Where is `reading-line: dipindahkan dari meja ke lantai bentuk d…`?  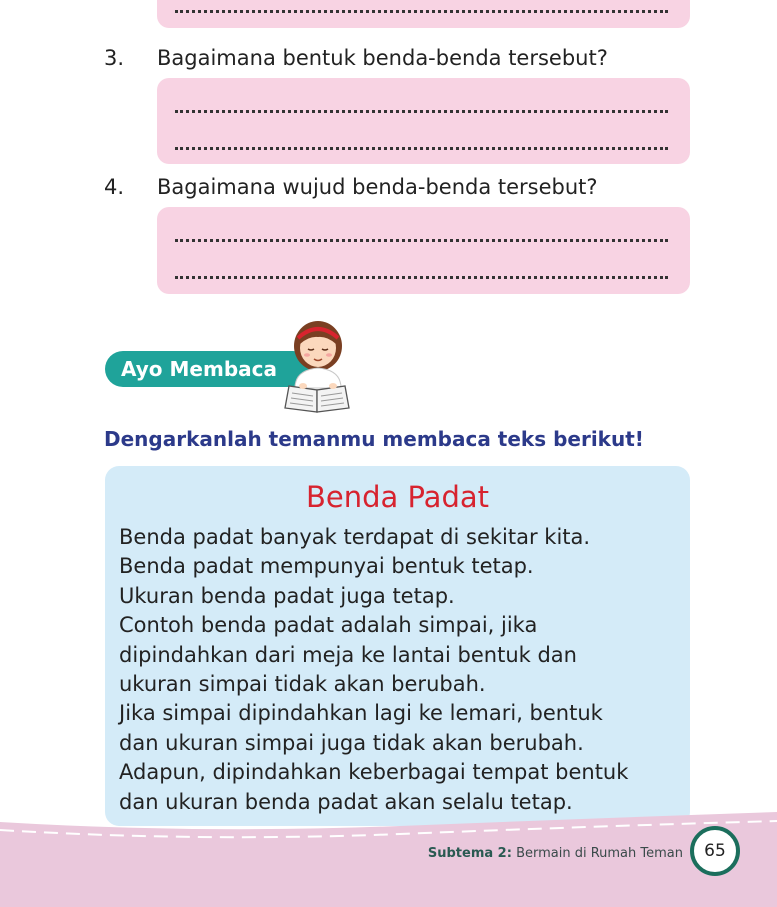
reading-line: dipindahkan dari meja ke lantai bentuk d… is located at coordinates (348, 654).